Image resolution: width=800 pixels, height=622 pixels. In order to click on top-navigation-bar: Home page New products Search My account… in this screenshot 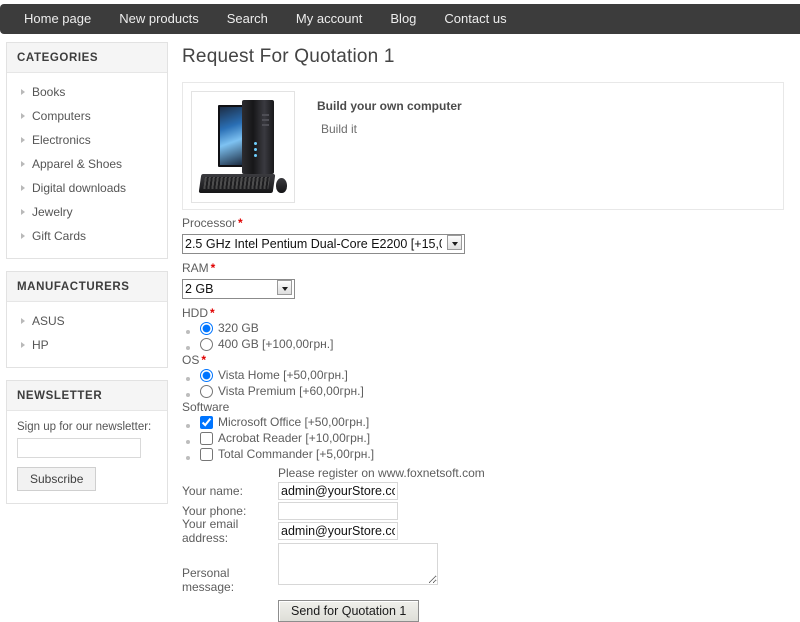, I will do `click(400, 19)`.